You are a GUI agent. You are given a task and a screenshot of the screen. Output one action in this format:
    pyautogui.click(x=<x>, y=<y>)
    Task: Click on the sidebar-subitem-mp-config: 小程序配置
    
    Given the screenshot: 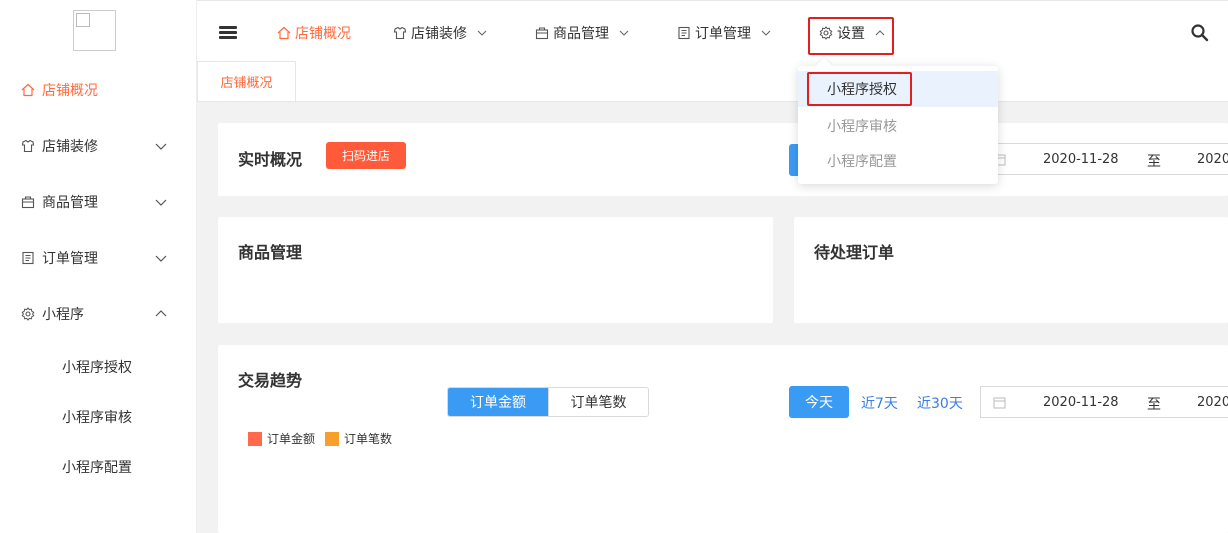 What is the action you would take?
    pyautogui.click(x=98, y=467)
    